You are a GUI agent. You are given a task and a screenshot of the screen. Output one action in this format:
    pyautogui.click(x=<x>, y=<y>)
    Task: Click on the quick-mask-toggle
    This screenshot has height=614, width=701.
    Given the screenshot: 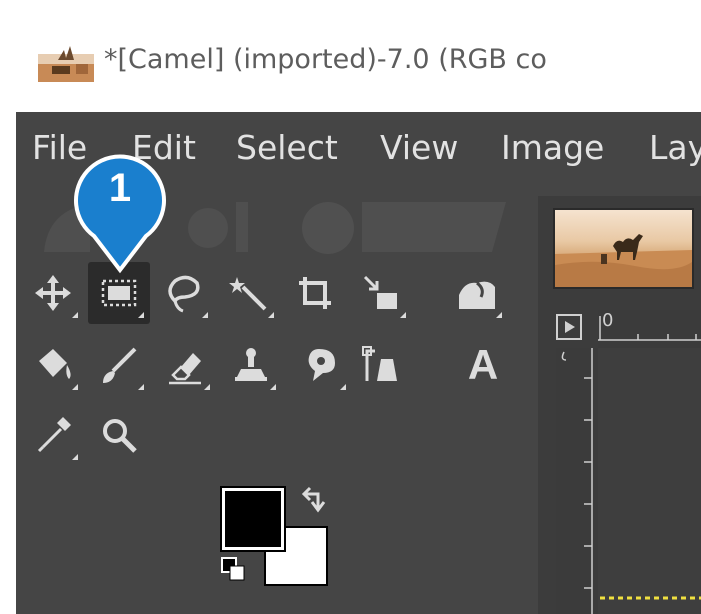 What is the action you would take?
    pyautogui.click(x=569, y=327)
    